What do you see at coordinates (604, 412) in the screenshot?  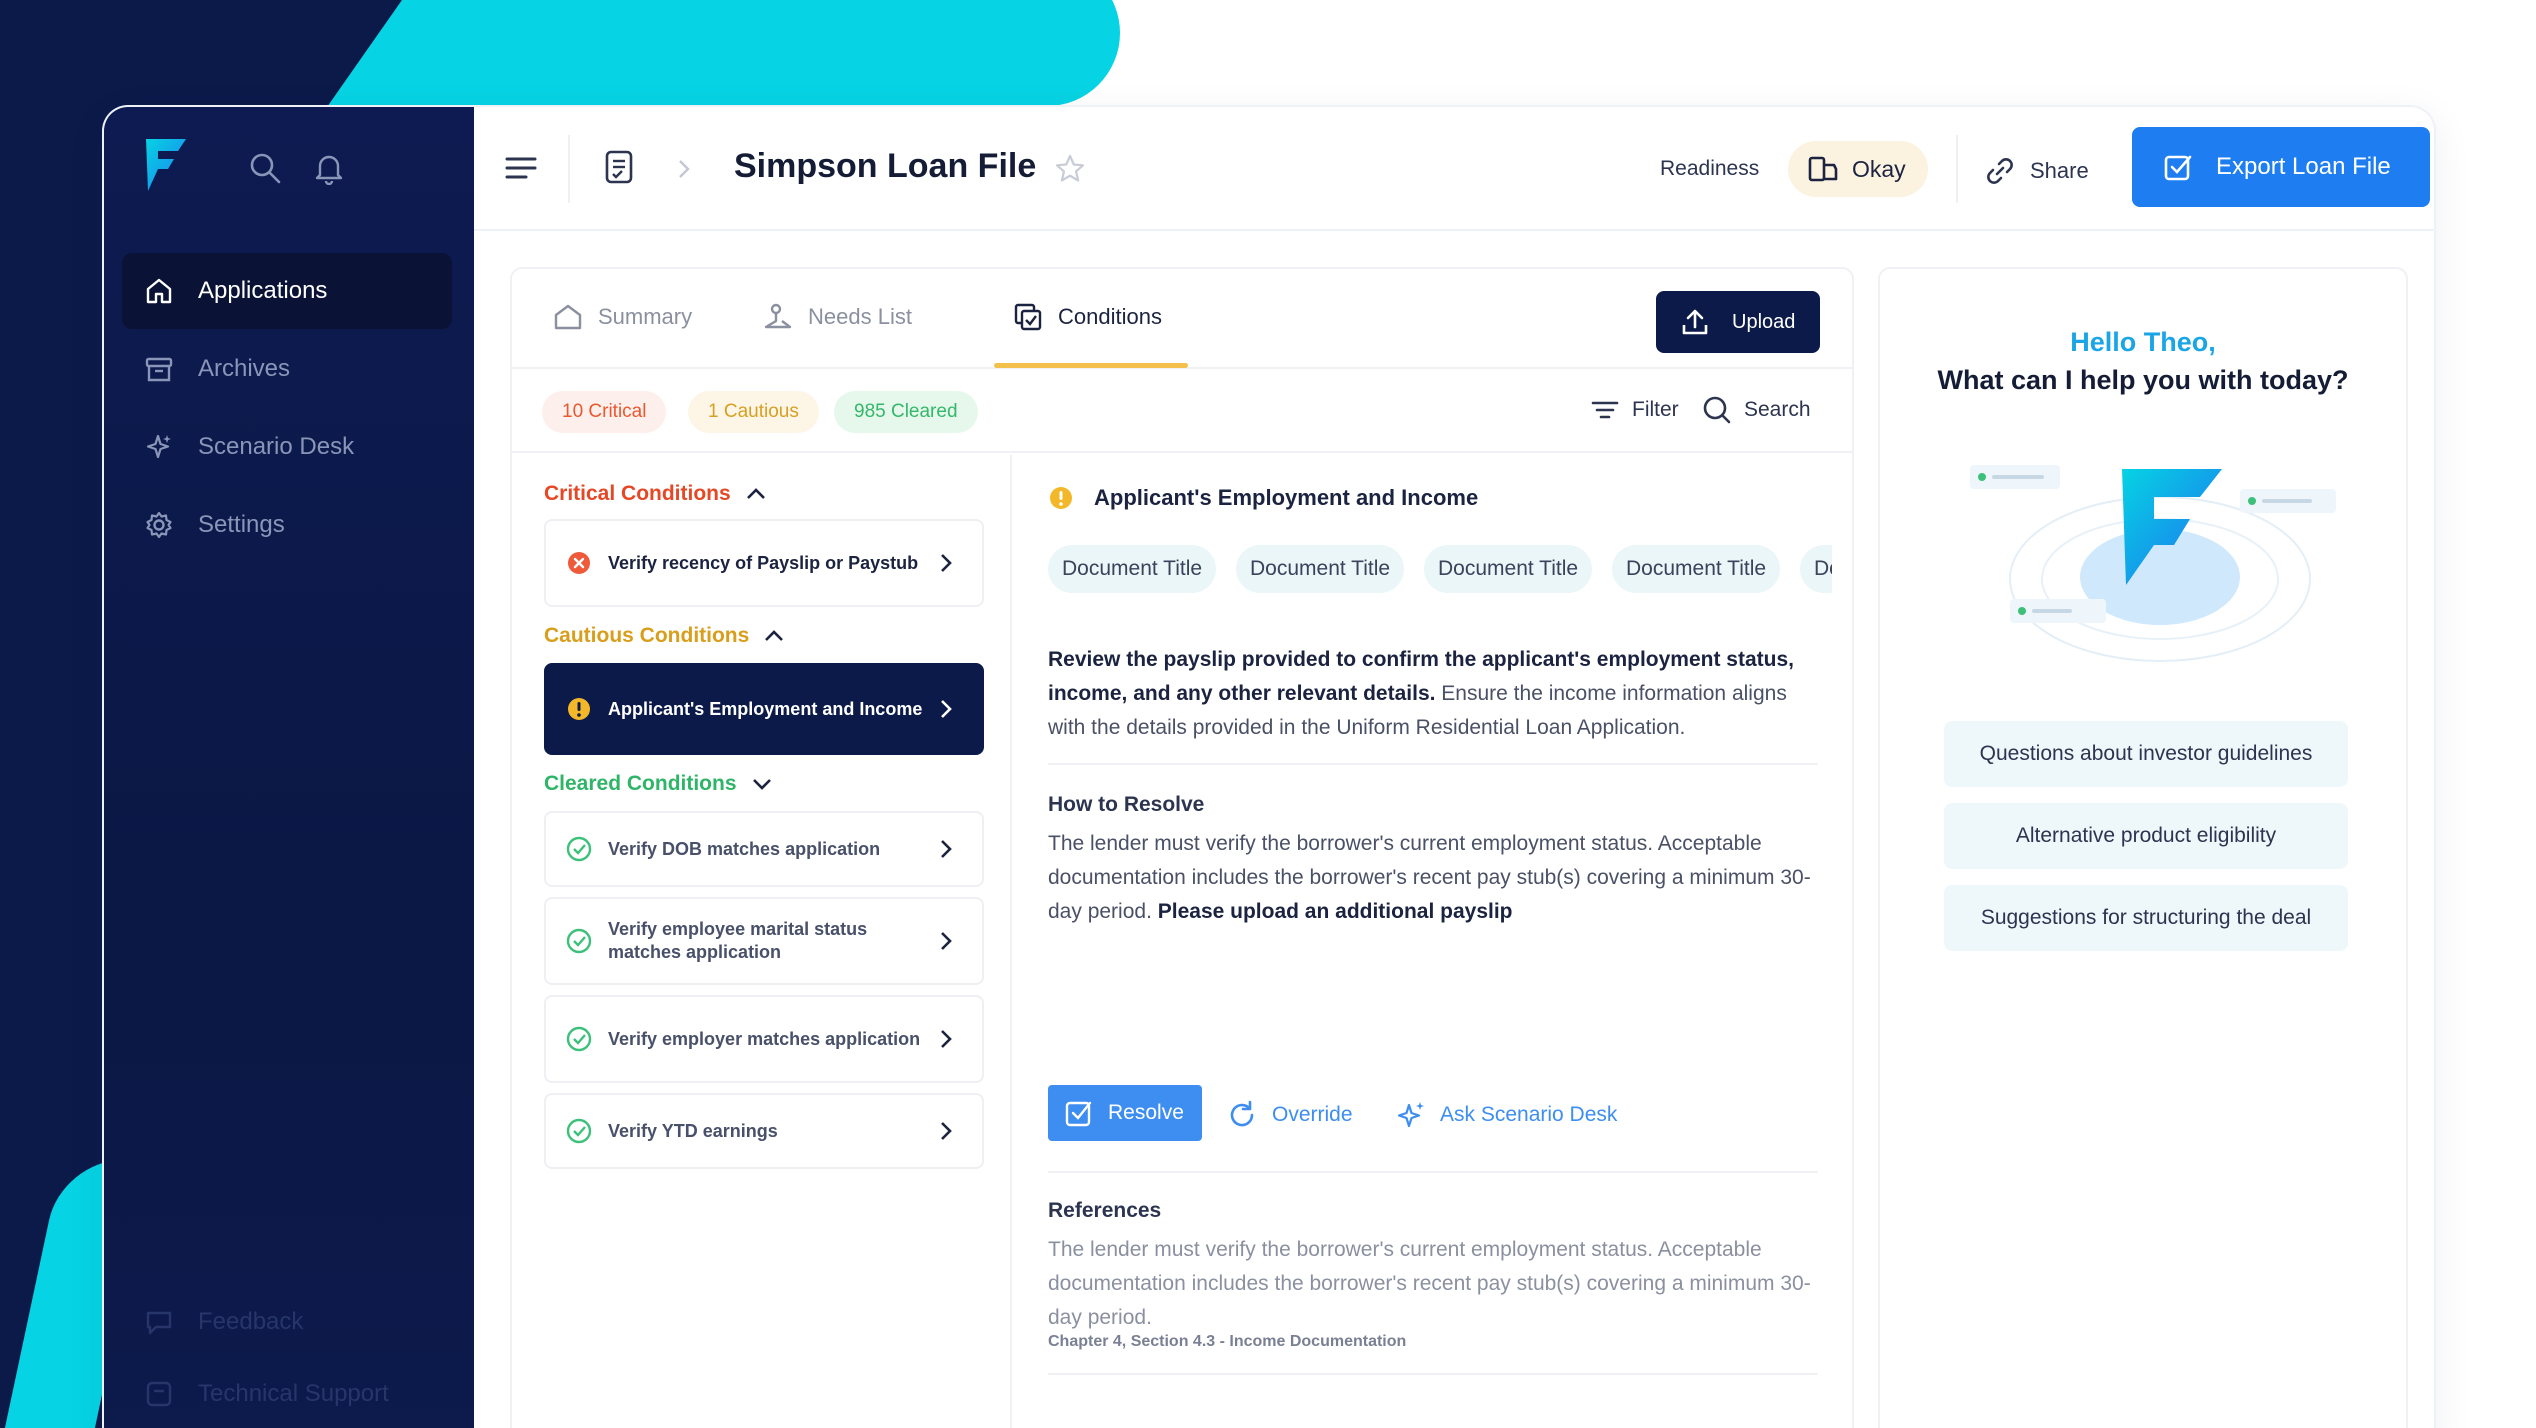 I see `critical-count-chip: 10 Critical` at bounding box center [604, 412].